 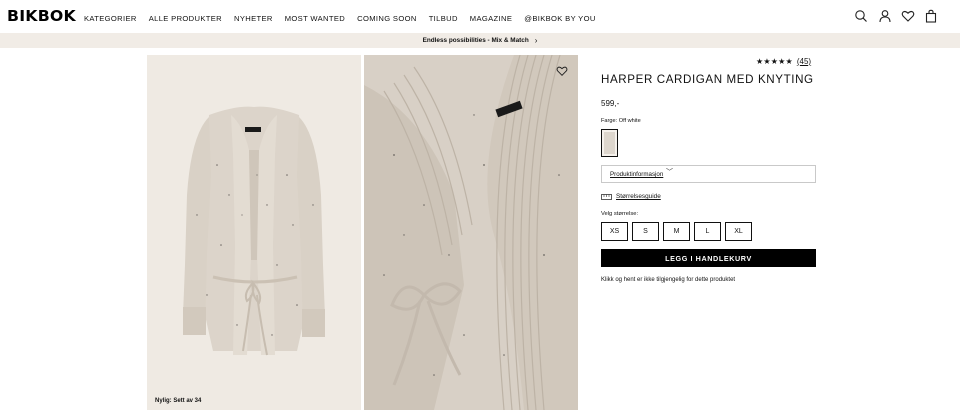 I want to click on promo-bar: Endless possibilities - Mix & Match ›, so click(x=480, y=40).